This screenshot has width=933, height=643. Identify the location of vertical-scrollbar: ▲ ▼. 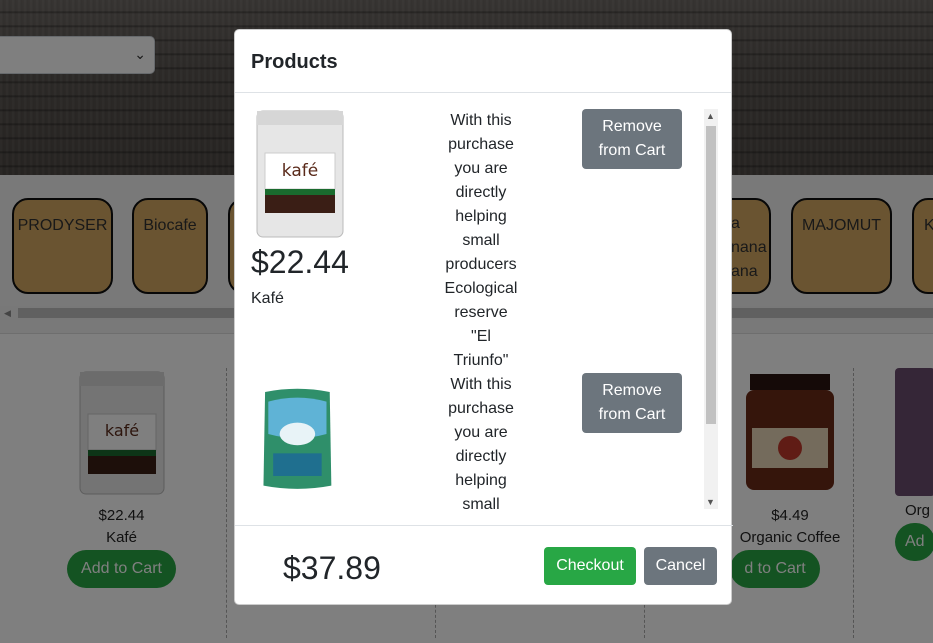
(711, 309).